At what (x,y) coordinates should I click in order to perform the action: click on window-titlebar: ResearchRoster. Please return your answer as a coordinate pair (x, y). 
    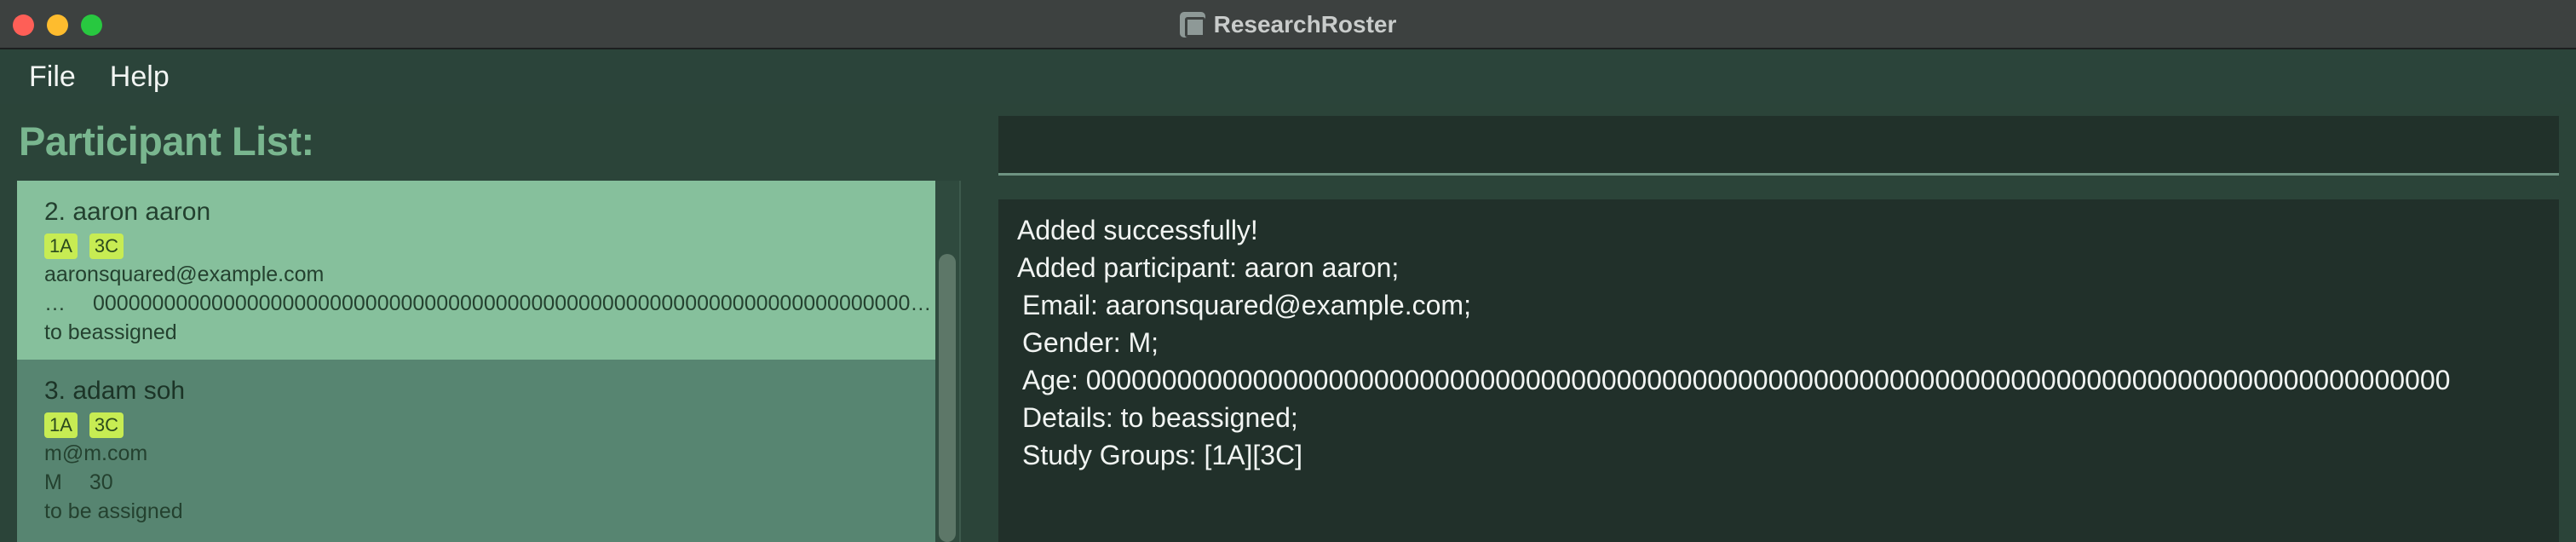
    Looking at the image, I should click on (1288, 24).